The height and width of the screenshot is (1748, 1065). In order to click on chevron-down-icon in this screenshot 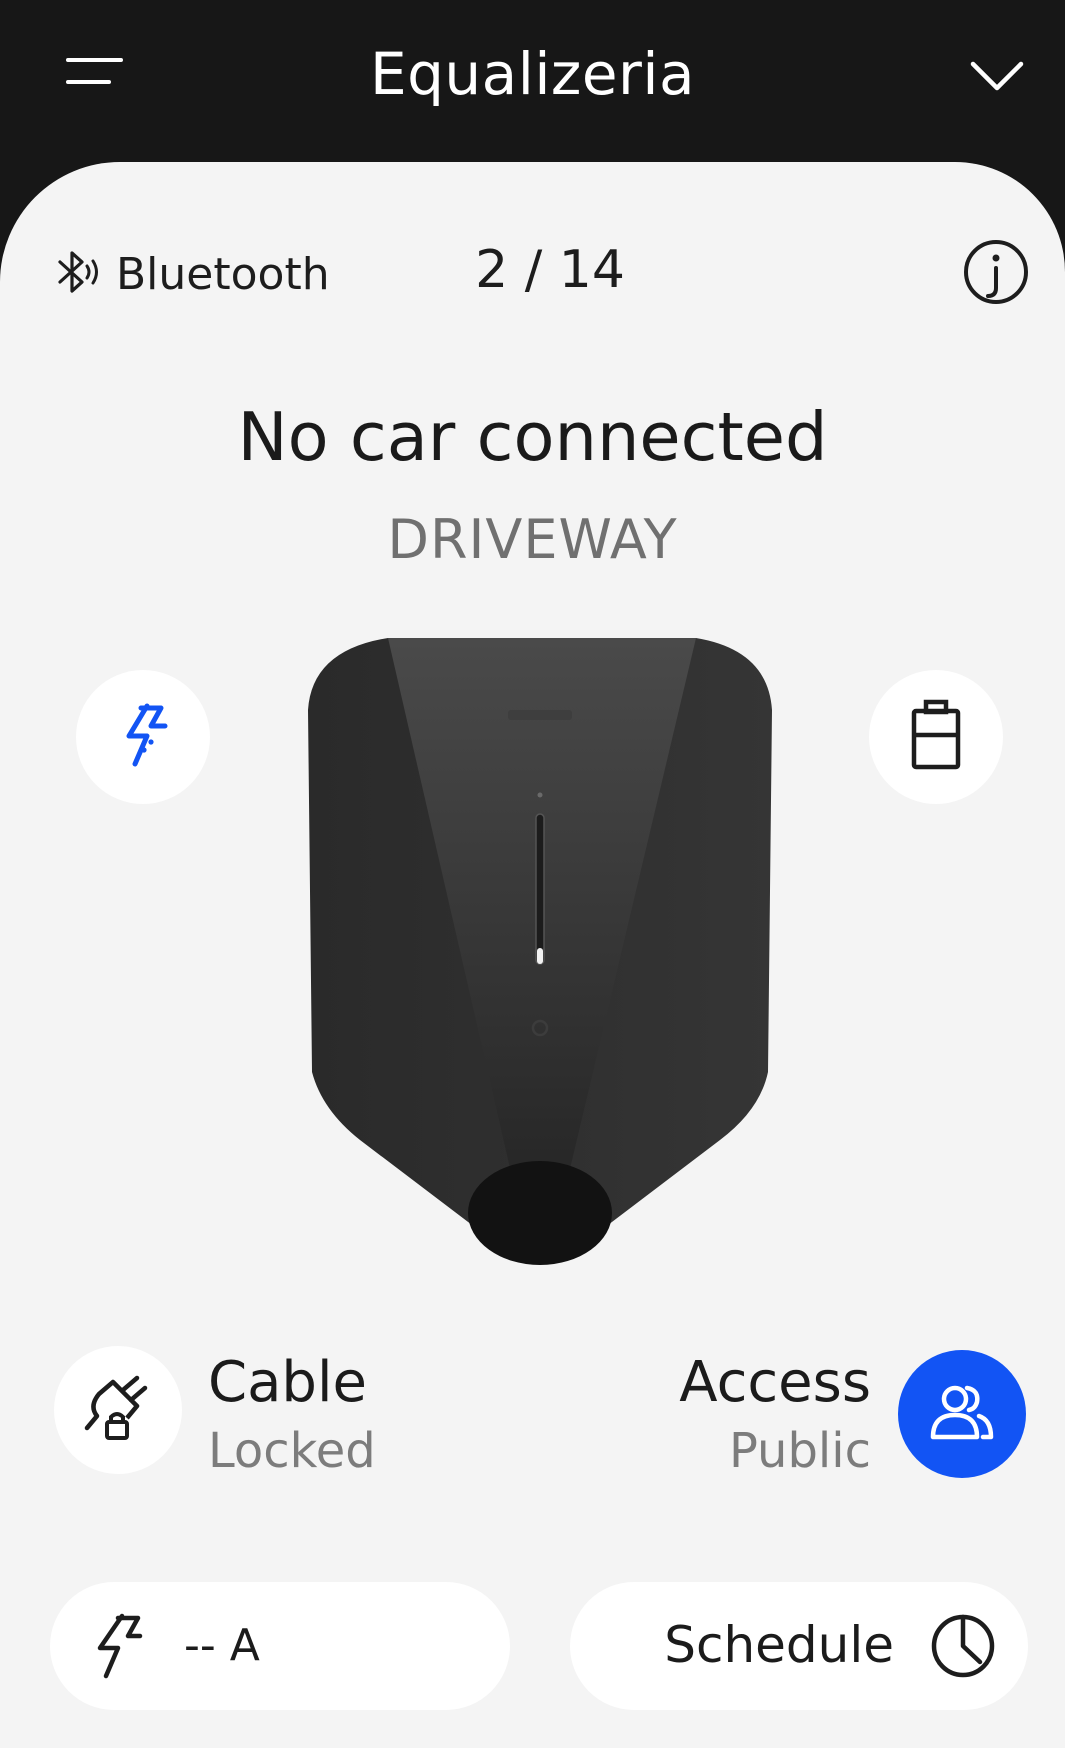, I will do `click(997, 75)`.